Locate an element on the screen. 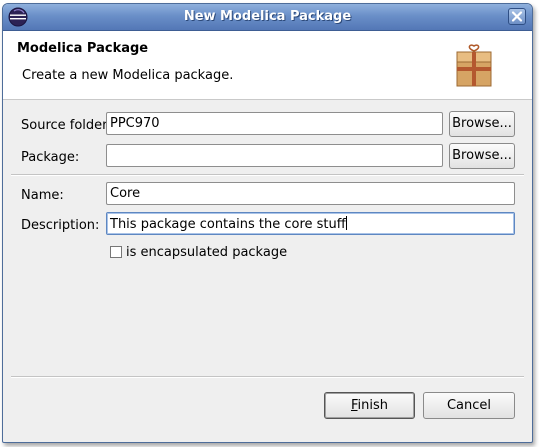  header-description: Create a new Modelica package. is located at coordinates (128, 75).